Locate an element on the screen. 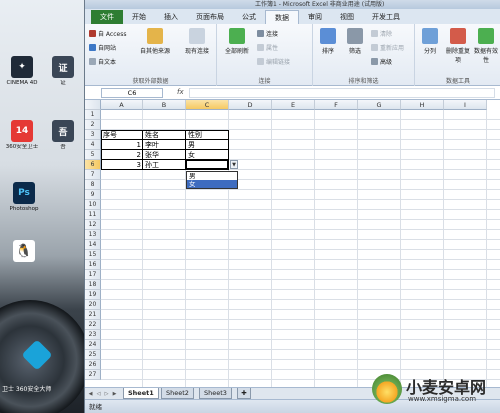 Image resolution: width=500 pixels, height=413 pixels. dropdown-arrow-icon: ▼ is located at coordinates (234, 164).